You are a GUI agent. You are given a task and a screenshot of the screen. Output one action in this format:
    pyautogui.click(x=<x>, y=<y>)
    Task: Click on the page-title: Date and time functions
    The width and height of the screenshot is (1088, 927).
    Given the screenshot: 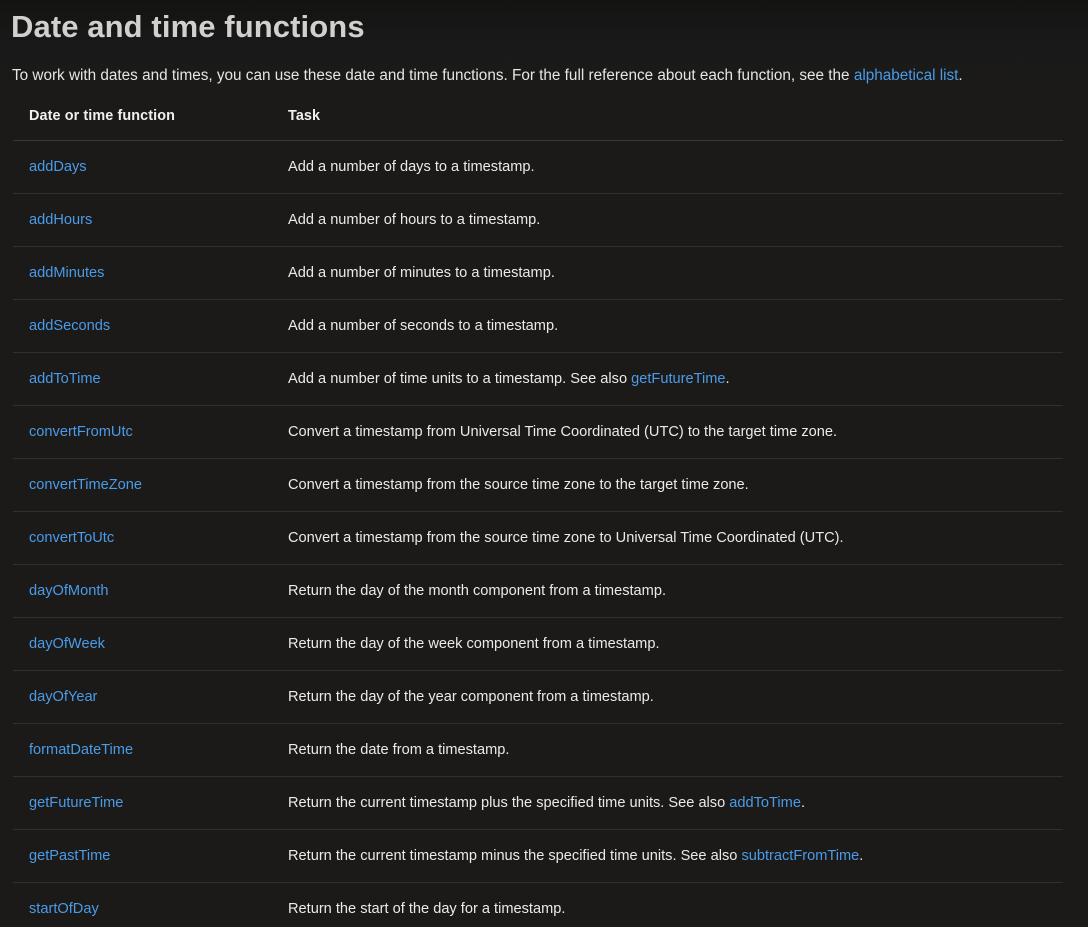 What is the action you would take?
    pyautogui.click(x=188, y=26)
    